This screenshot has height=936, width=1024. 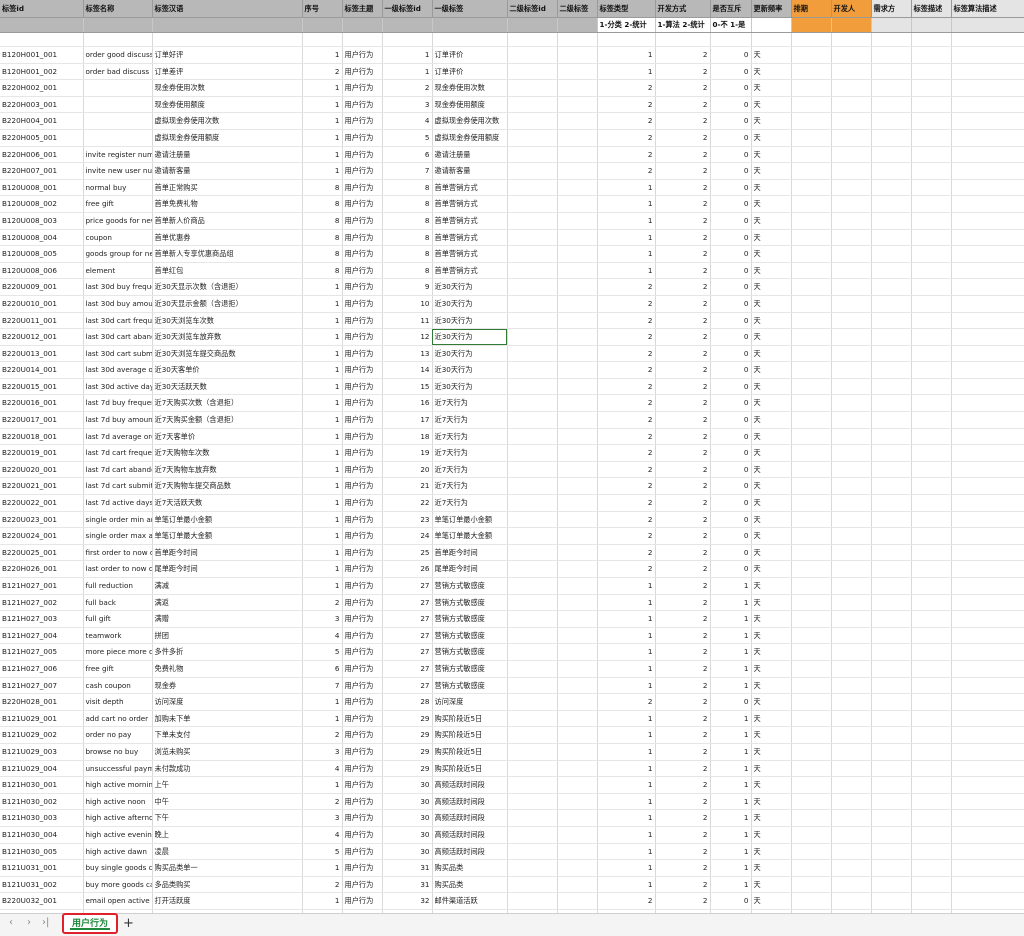 What do you see at coordinates (407, 354) in the screenshot?
I see `table-cell: 13` at bounding box center [407, 354].